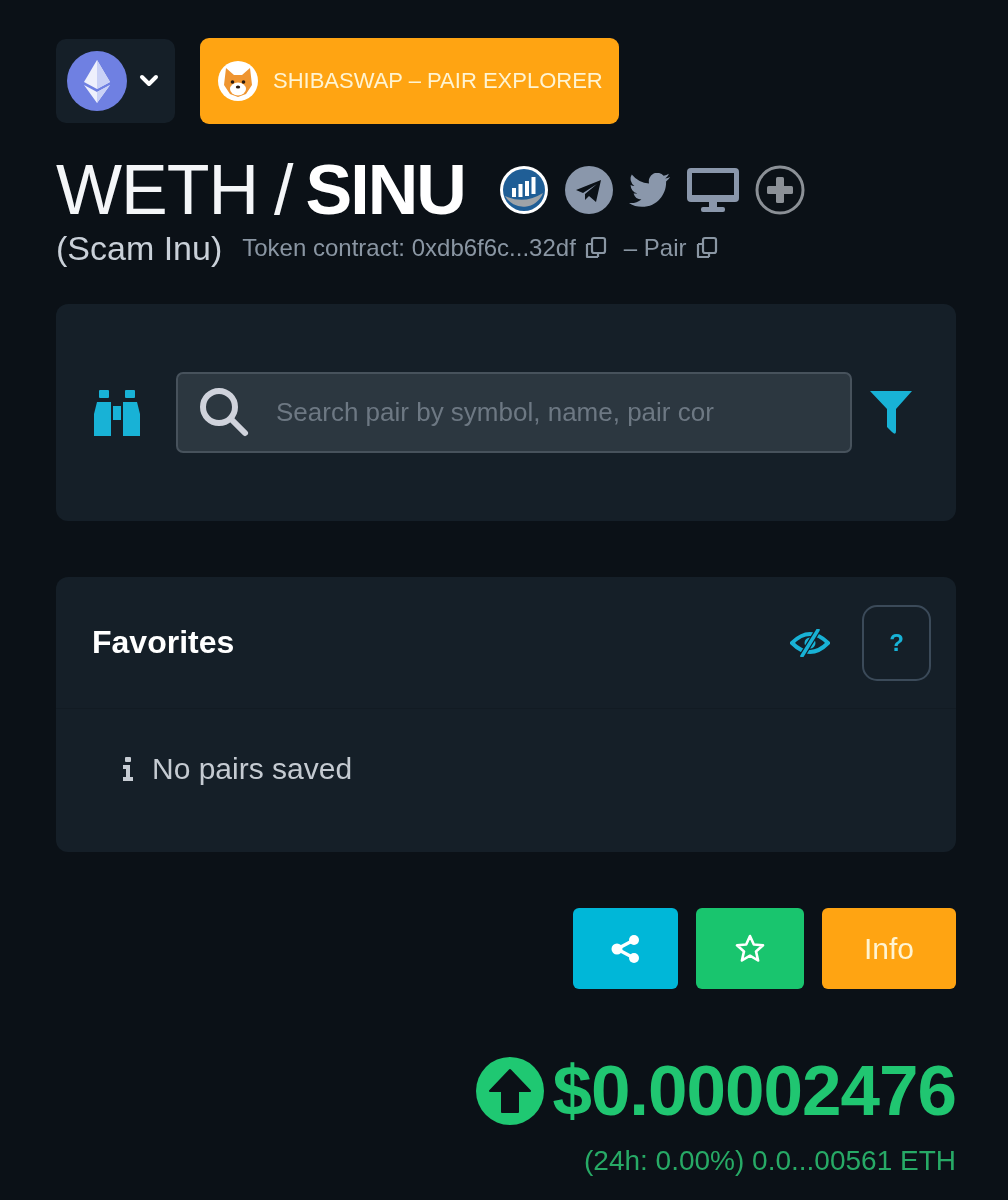  I want to click on pair-address-link: – Pair, so click(655, 248).